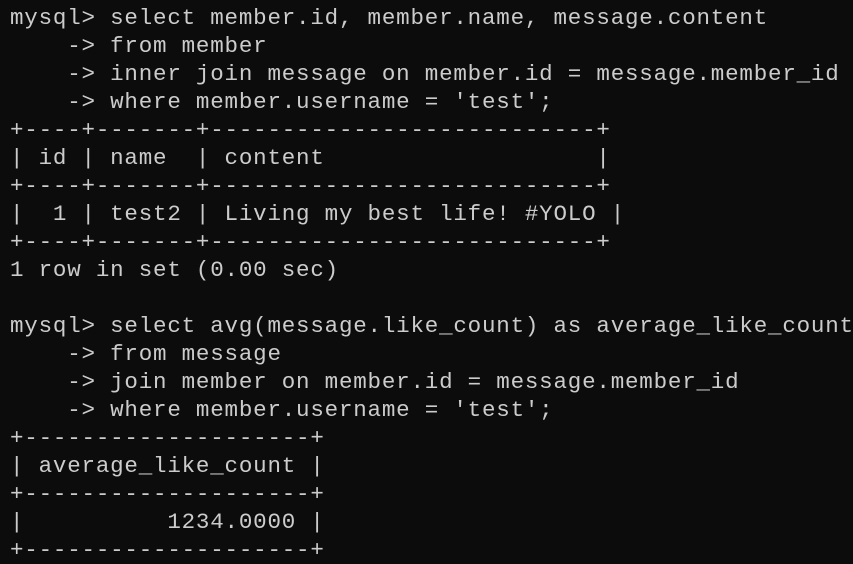 The width and height of the screenshot is (853, 564). I want to click on blank-line, so click(431, 298).